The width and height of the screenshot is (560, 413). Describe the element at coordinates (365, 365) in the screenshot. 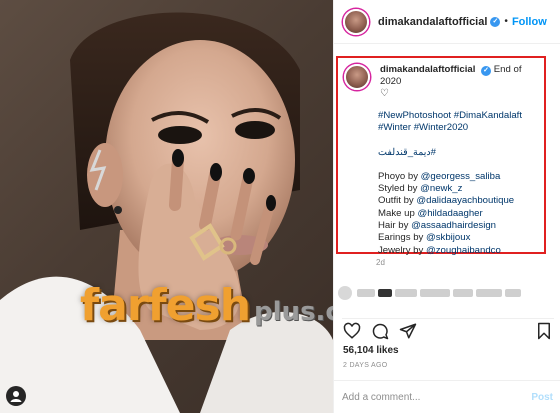

I see `post-date: 2 DAYS AGO` at that location.